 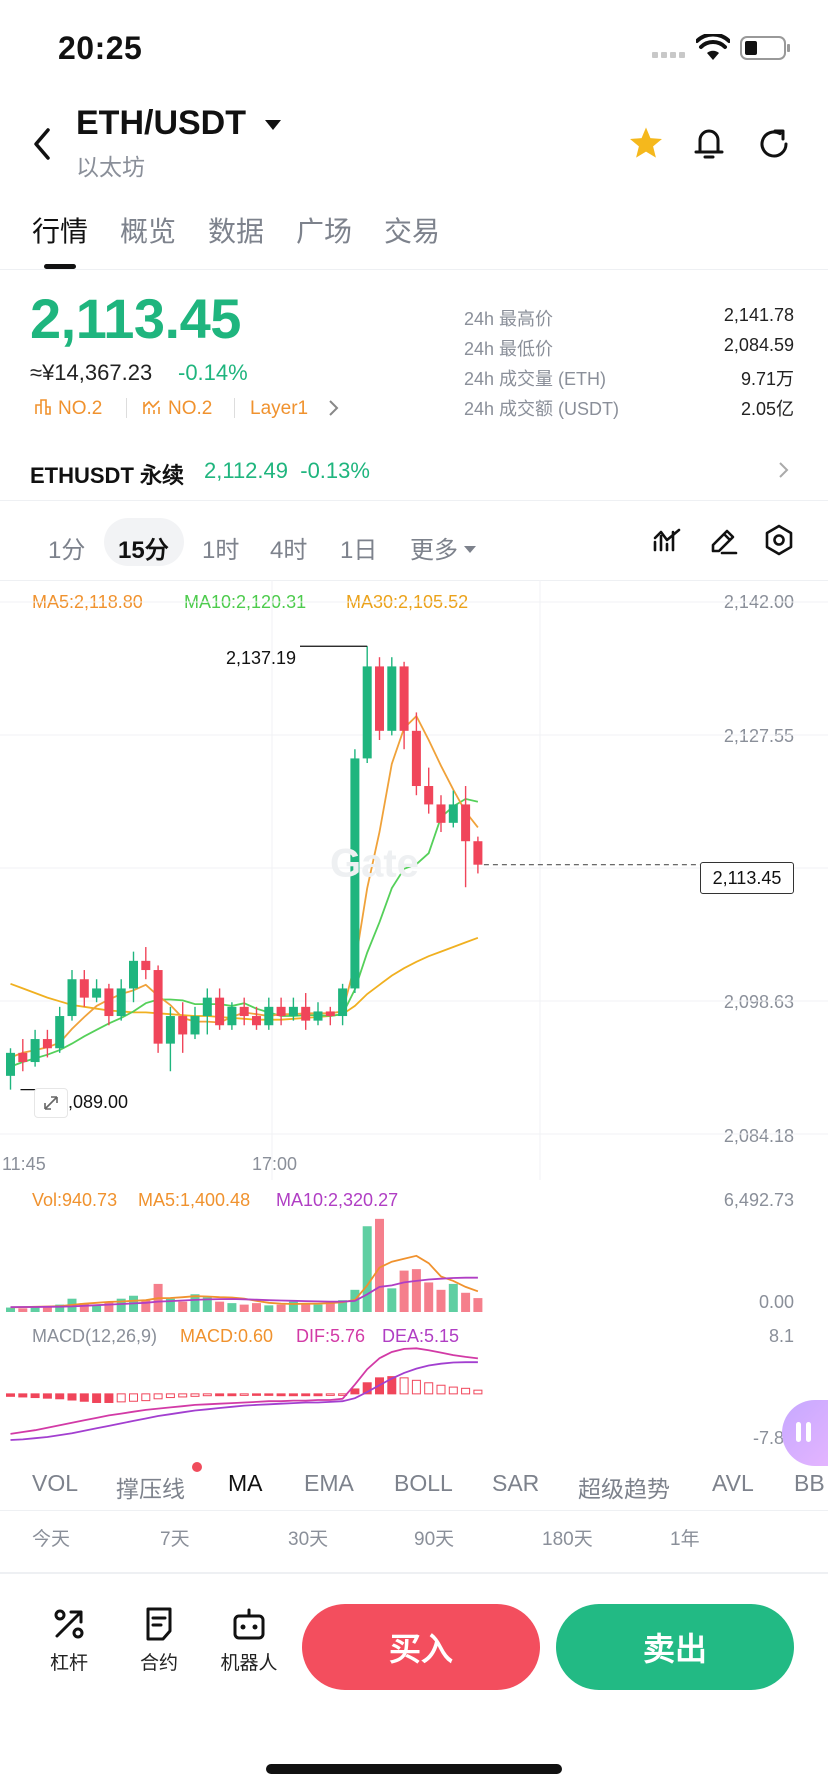 I want to click on interval-4h: 4时, so click(x=288, y=547).